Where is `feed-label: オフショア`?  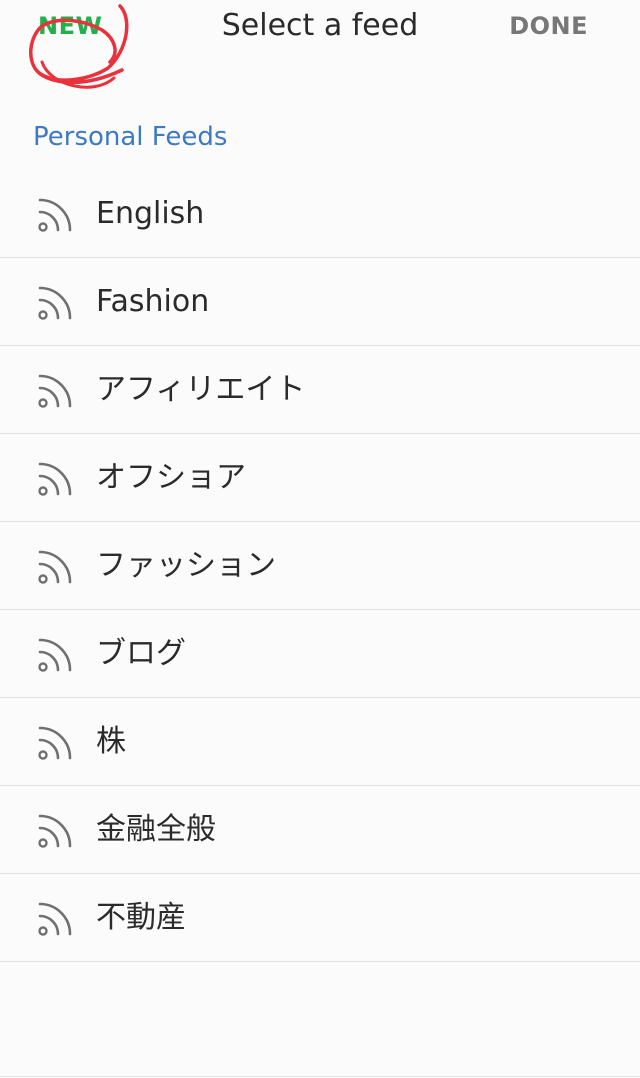
feed-label: オフショア is located at coordinates (171, 477).